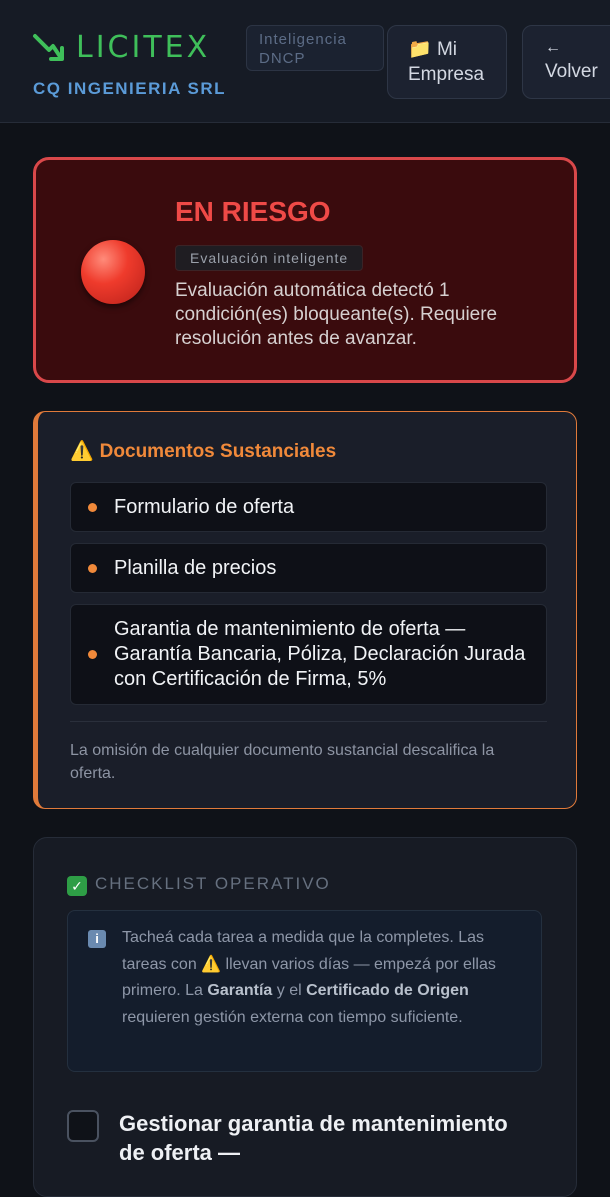 The width and height of the screenshot is (610, 1197). What do you see at coordinates (447, 62) in the screenshot?
I see `mi-empresa-button: 📁 Mi Empresa` at bounding box center [447, 62].